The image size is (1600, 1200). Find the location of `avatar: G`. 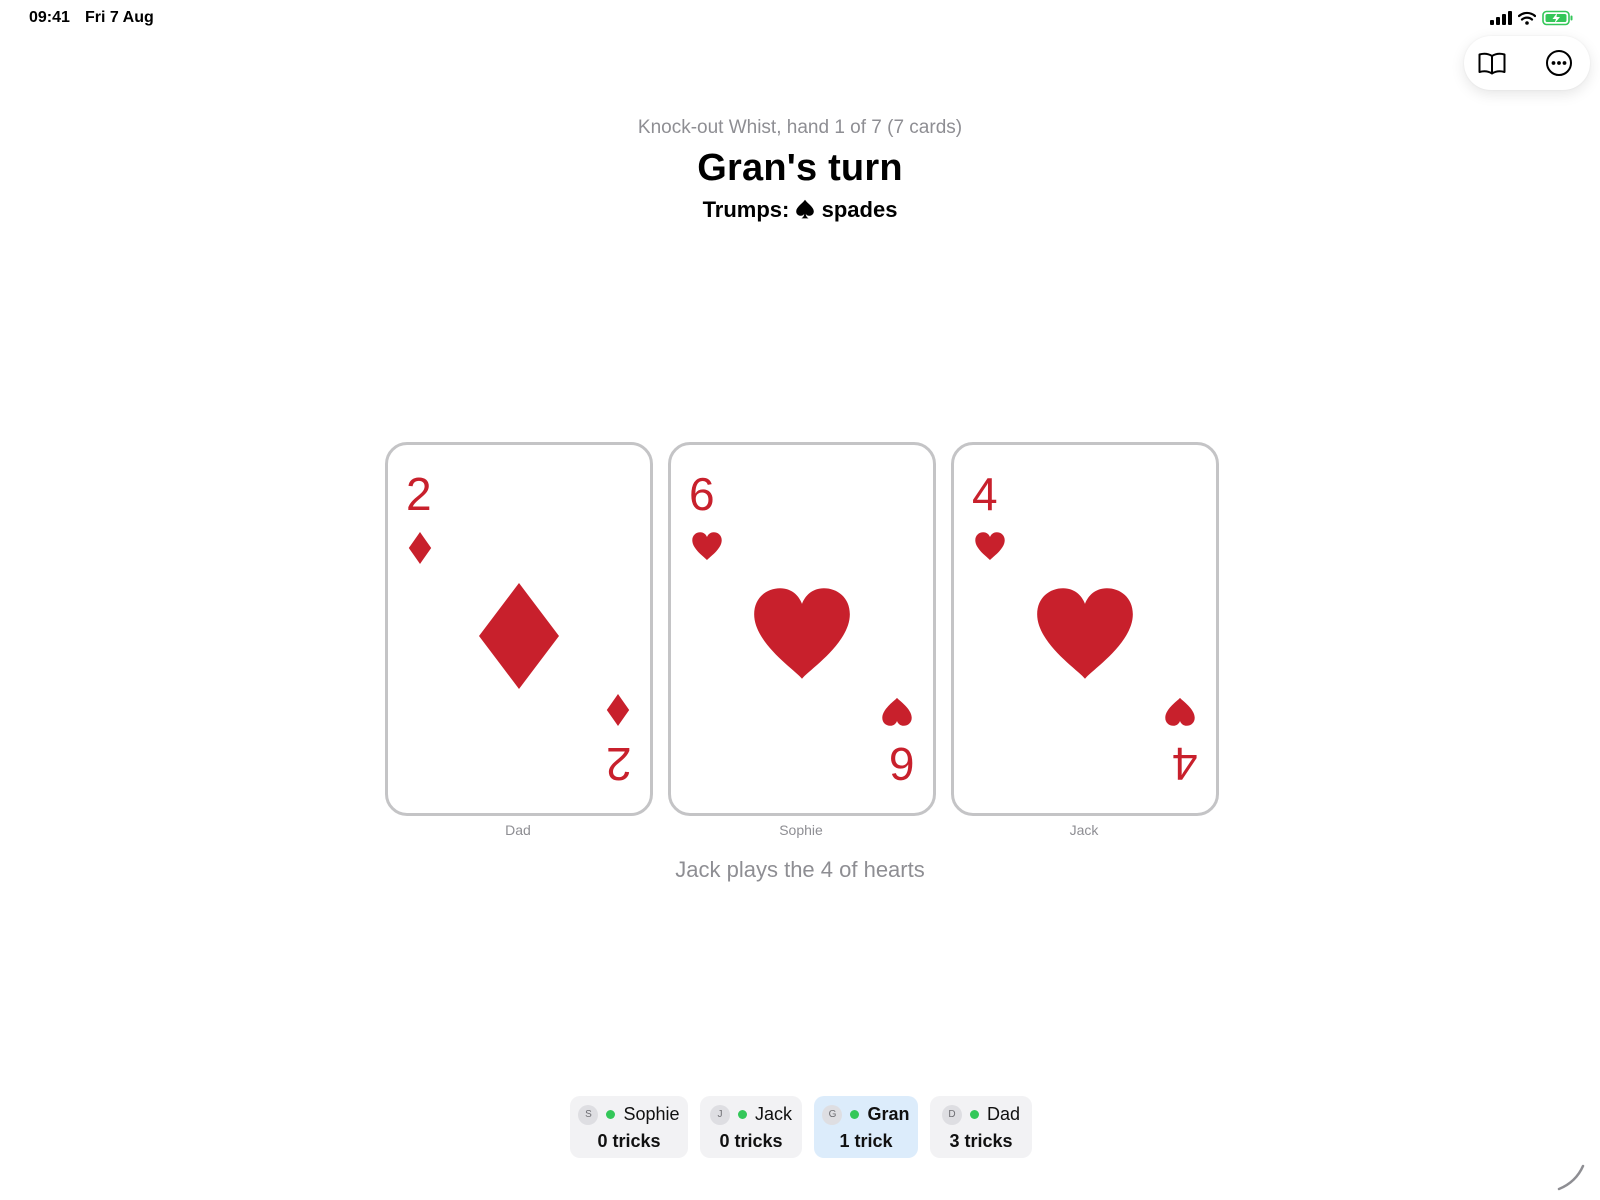

avatar: G is located at coordinates (832, 1114).